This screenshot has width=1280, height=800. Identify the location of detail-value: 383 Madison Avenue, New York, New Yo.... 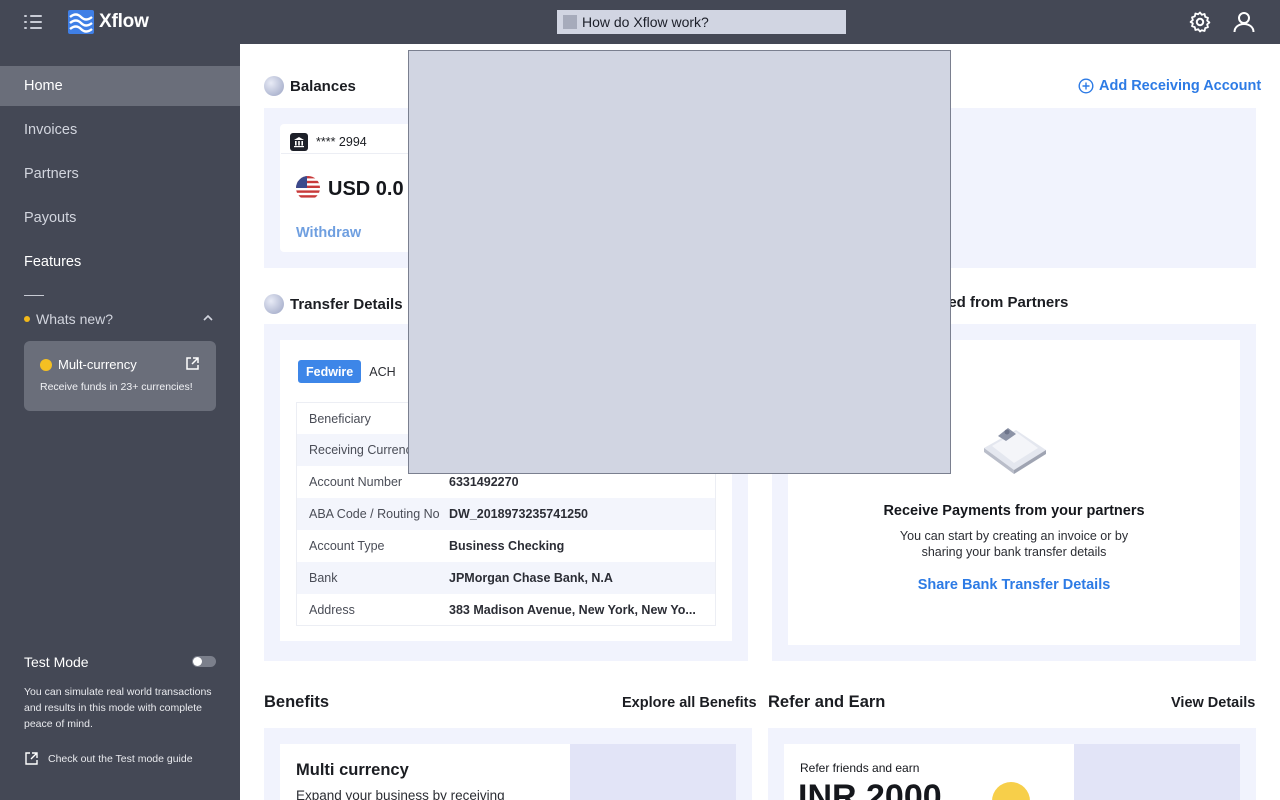
(572, 609).